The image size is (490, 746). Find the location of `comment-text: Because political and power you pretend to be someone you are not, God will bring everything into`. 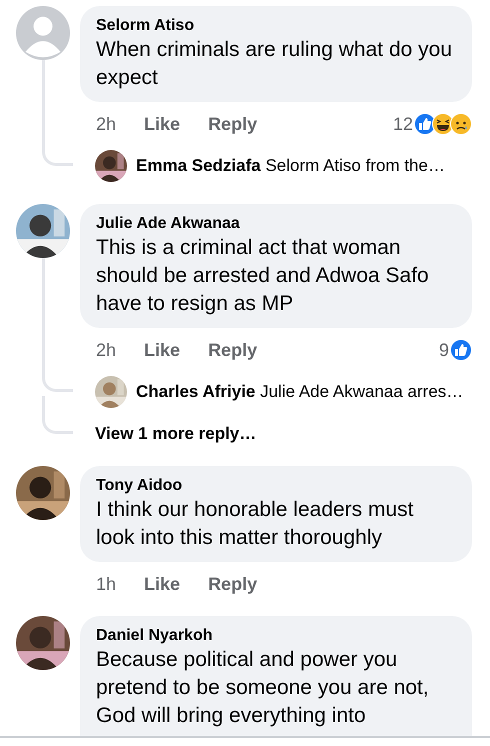

comment-text: Because political and power you pretend to be someone you are not, God will bring everything into is located at coordinates (263, 688).